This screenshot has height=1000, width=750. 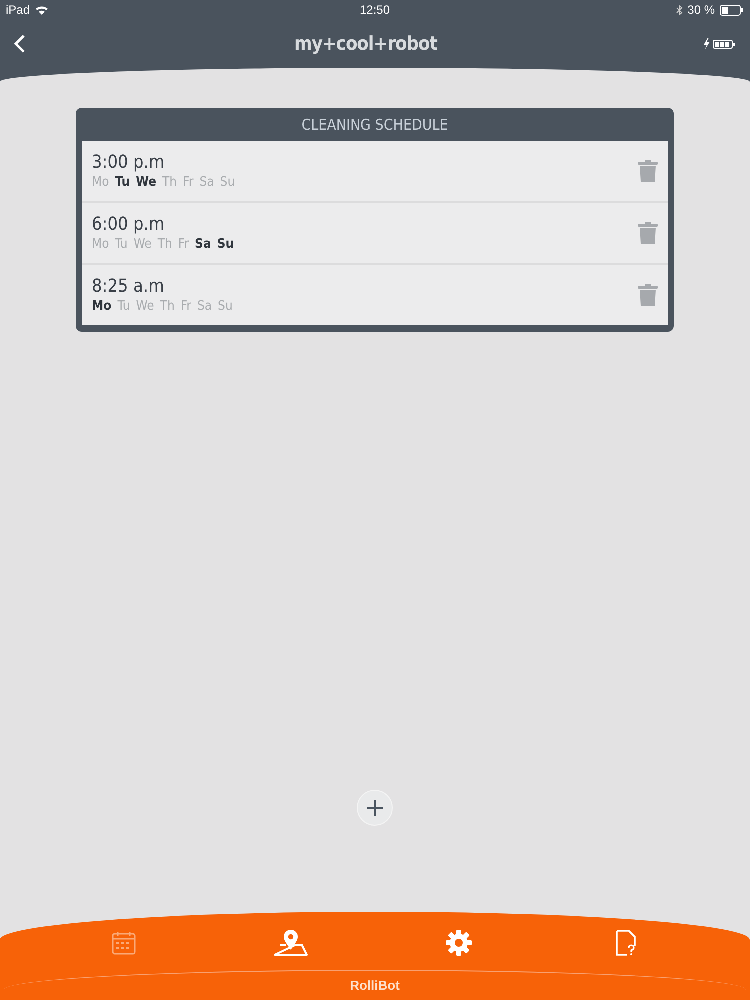 I want to click on charging-battery-icon, so click(x=719, y=44).